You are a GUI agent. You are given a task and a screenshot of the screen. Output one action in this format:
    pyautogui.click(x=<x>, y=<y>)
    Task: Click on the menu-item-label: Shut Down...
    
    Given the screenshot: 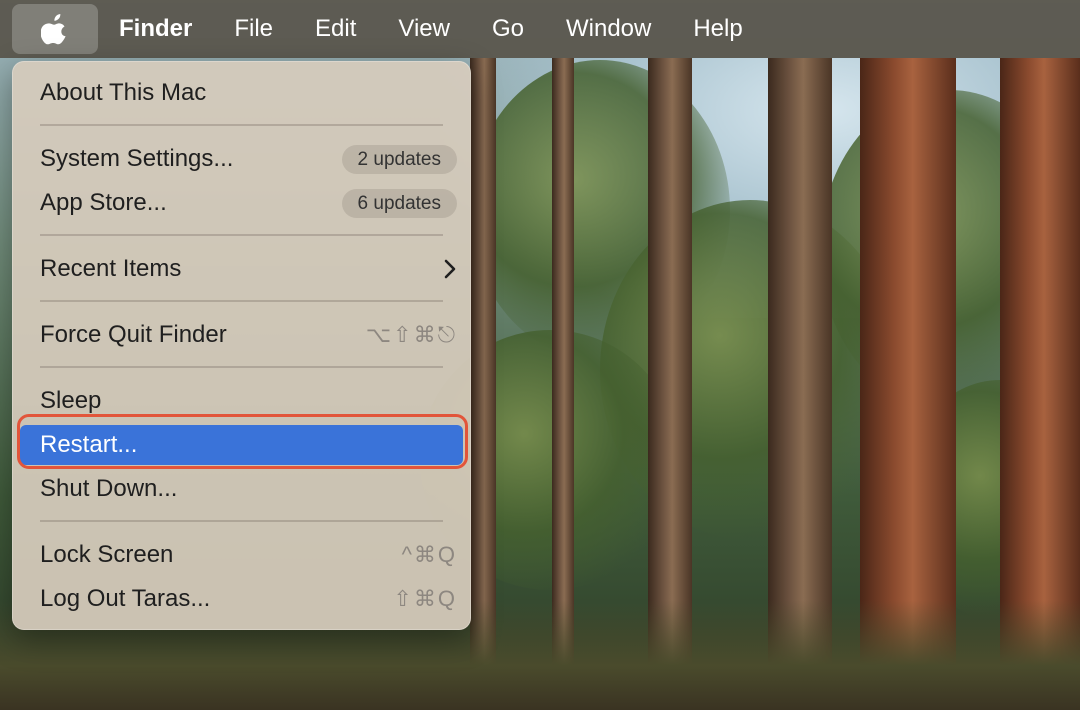 What is the action you would take?
    pyautogui.click(x=109, y=488)
    